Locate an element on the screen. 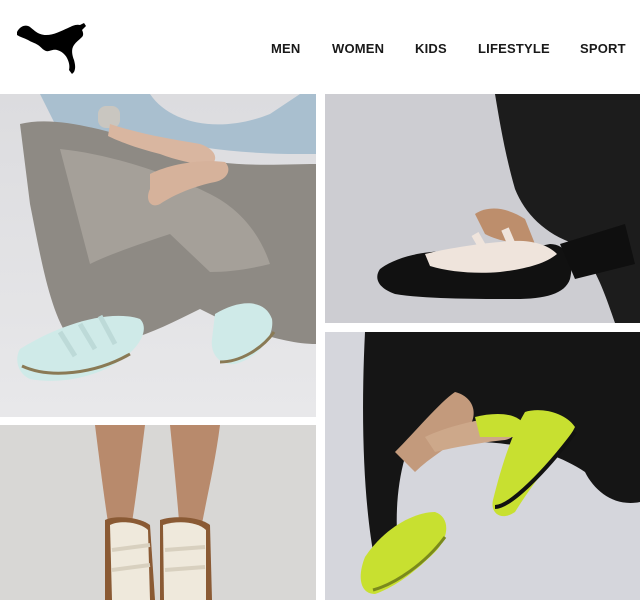 This screenshot has width=640, height=600. nav-item-lifestyle: LIFESTYLE is located at coordinates (514, 48).